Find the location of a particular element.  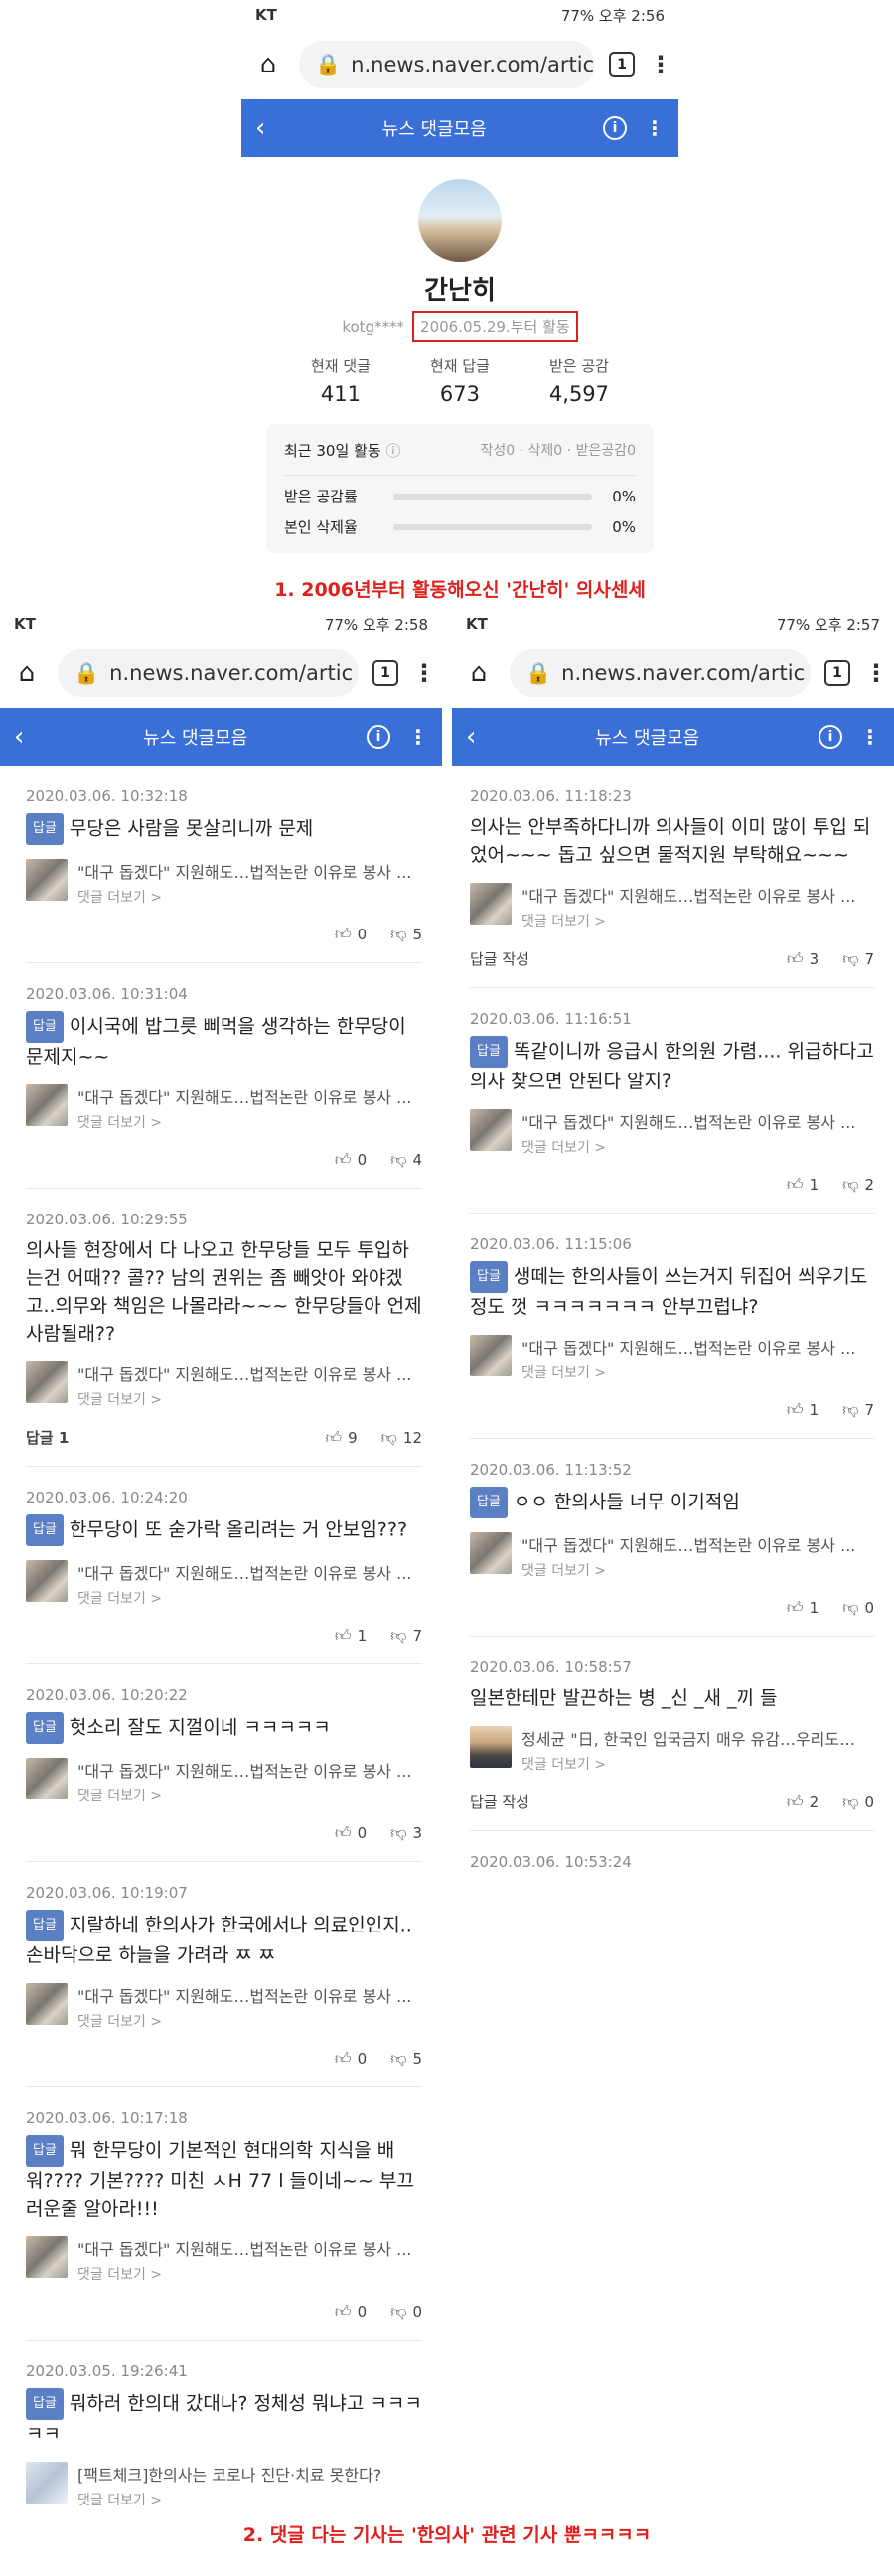

comment-date: 2020.03.06. 11:13:52 is located at coordinates (551, 1470).